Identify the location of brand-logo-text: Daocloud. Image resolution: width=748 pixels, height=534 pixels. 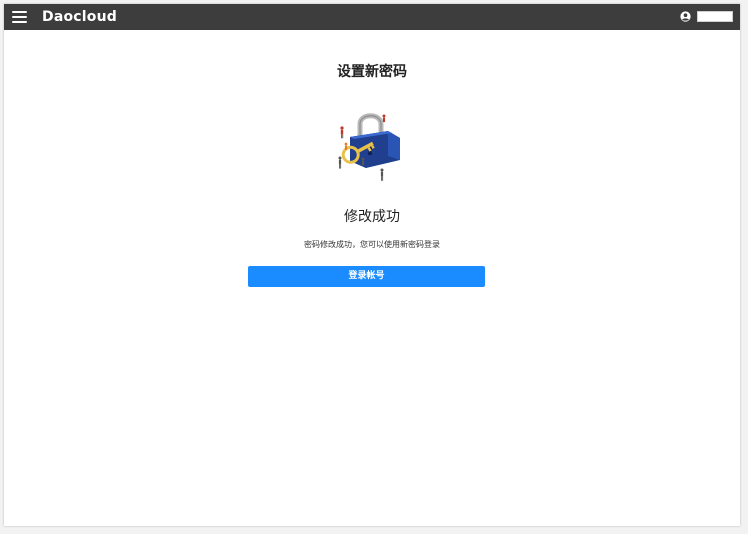
(79, 17).